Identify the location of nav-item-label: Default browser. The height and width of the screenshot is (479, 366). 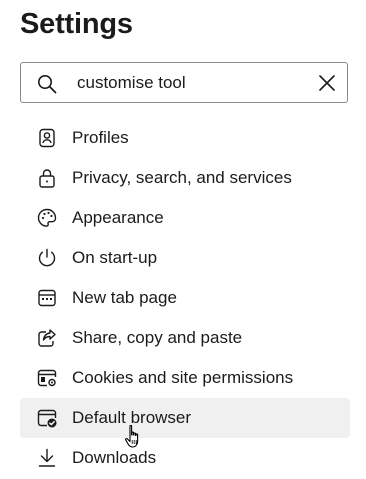
(132, 417).